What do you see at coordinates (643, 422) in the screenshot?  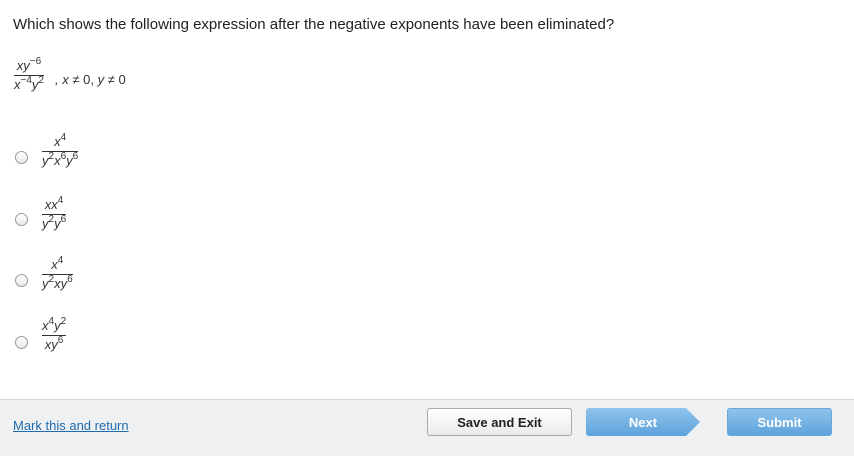 I see `next-button: Next` at bounding box center [643, 422].